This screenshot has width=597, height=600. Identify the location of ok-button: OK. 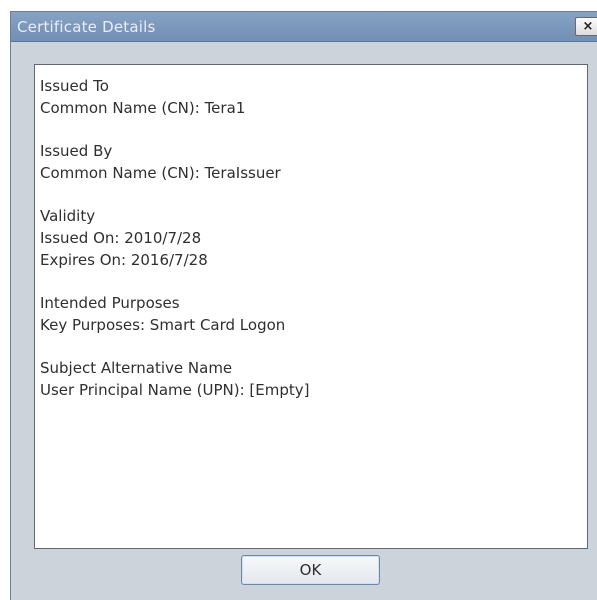
(310, 570).